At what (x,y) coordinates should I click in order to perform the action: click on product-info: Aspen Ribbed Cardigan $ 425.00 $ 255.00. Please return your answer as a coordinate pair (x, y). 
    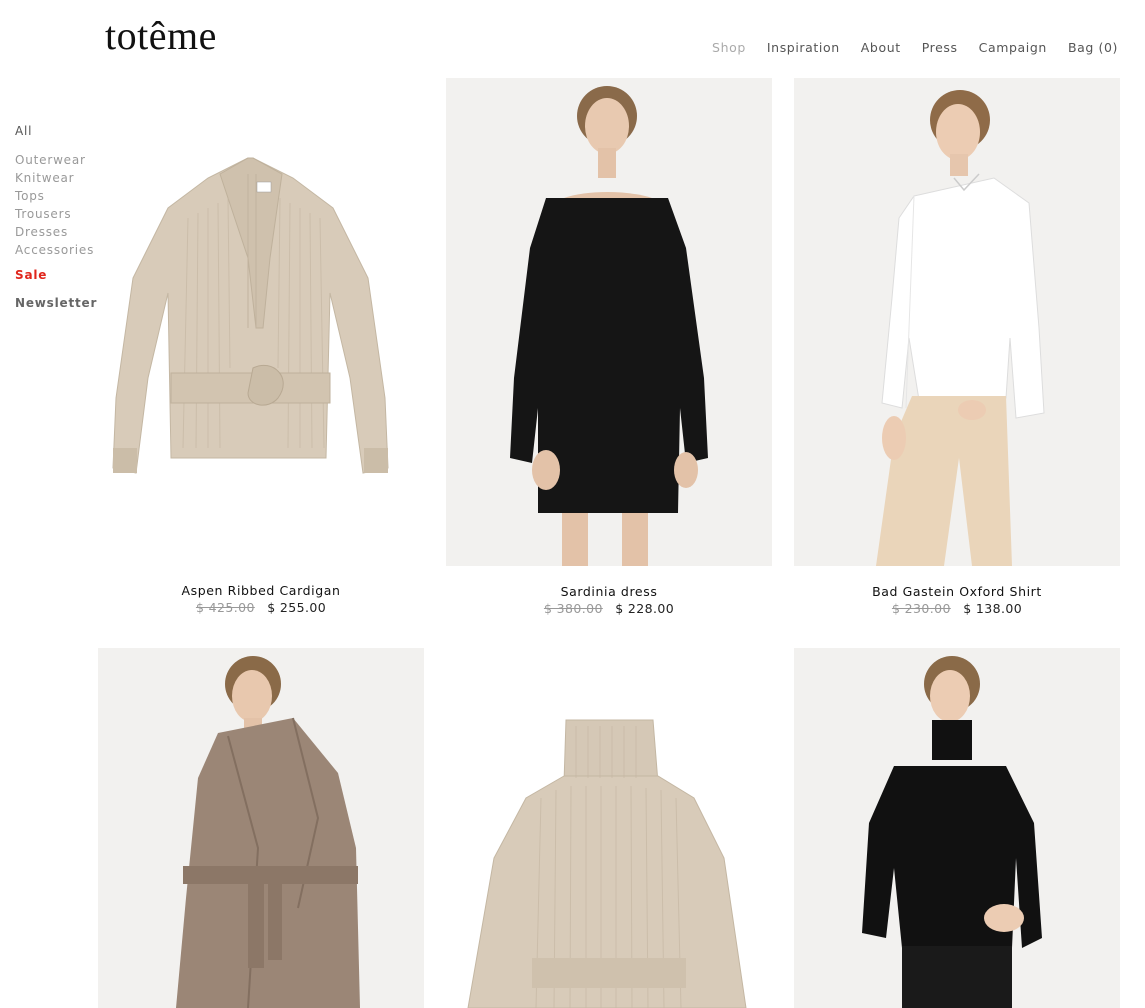
    Looking at the image, I should click on (261, 599).